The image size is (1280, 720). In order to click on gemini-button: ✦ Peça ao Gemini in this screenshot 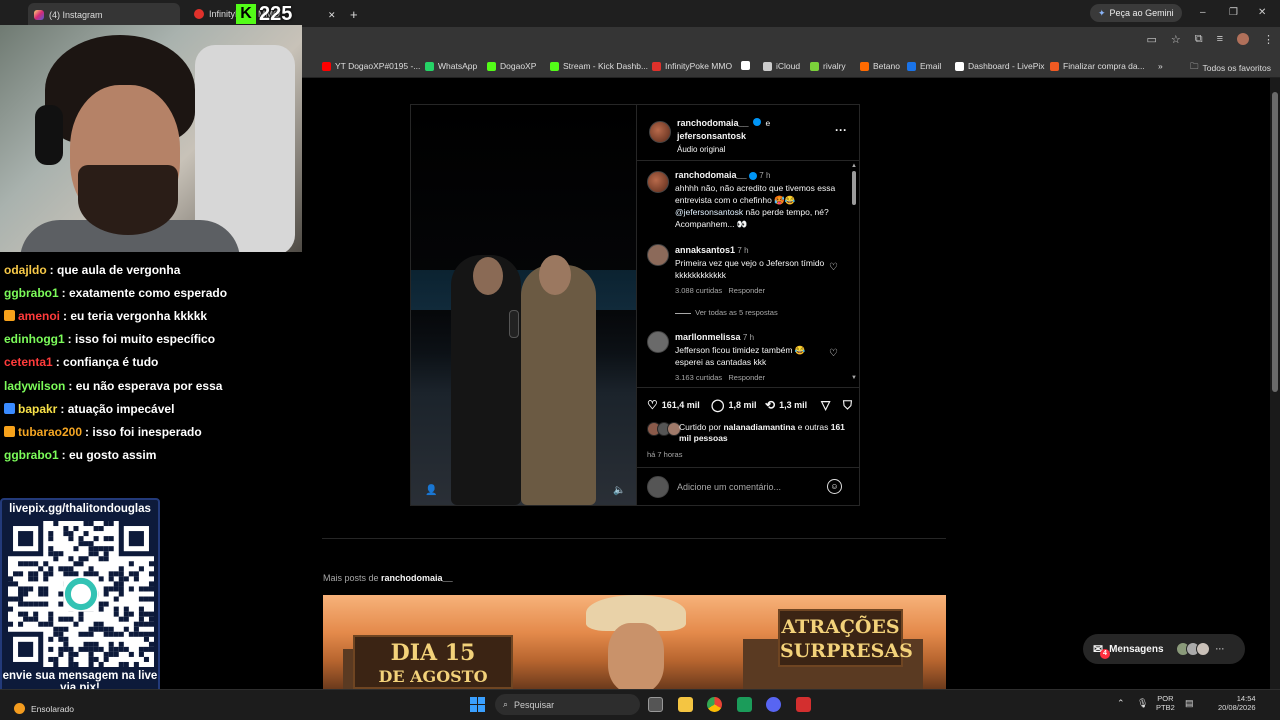, I will do `click(1136, 13)`.